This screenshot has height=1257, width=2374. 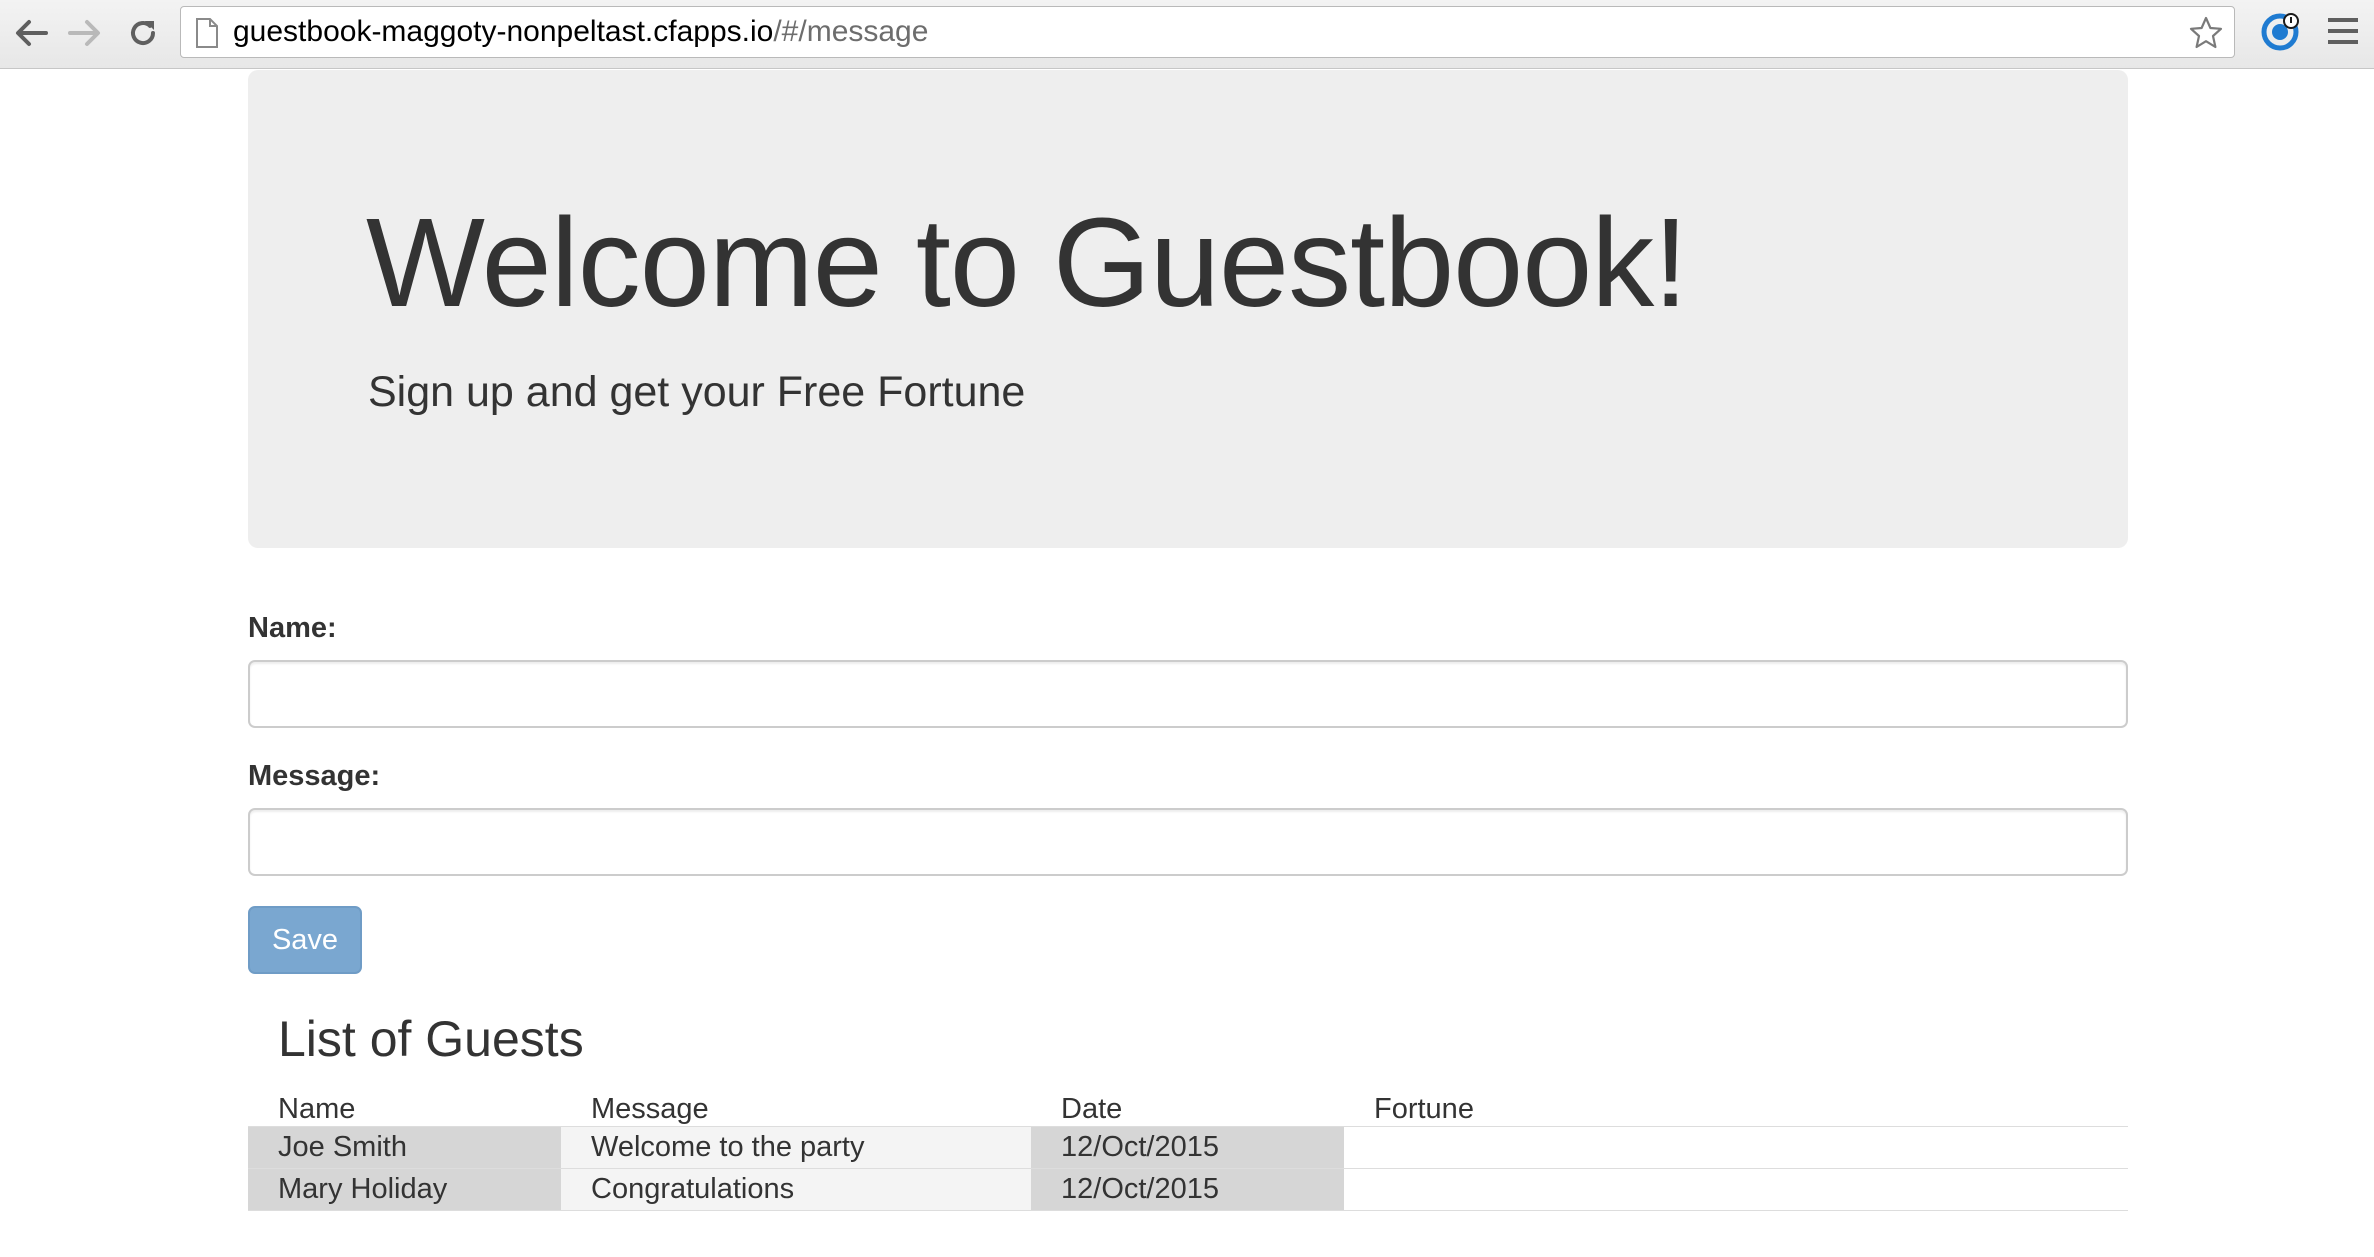 I want to click on table-row: Mary Holiday Congratulations 12/Oct/2015, so click(x=1188, y=1189).